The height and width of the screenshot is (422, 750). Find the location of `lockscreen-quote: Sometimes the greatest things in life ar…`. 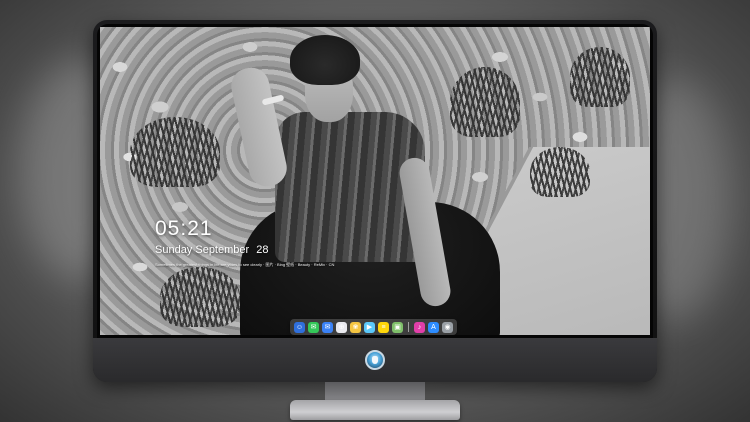

lockscreen-quote: Sometimes the greatest things in life ar… is located at coordinates (245, 264).